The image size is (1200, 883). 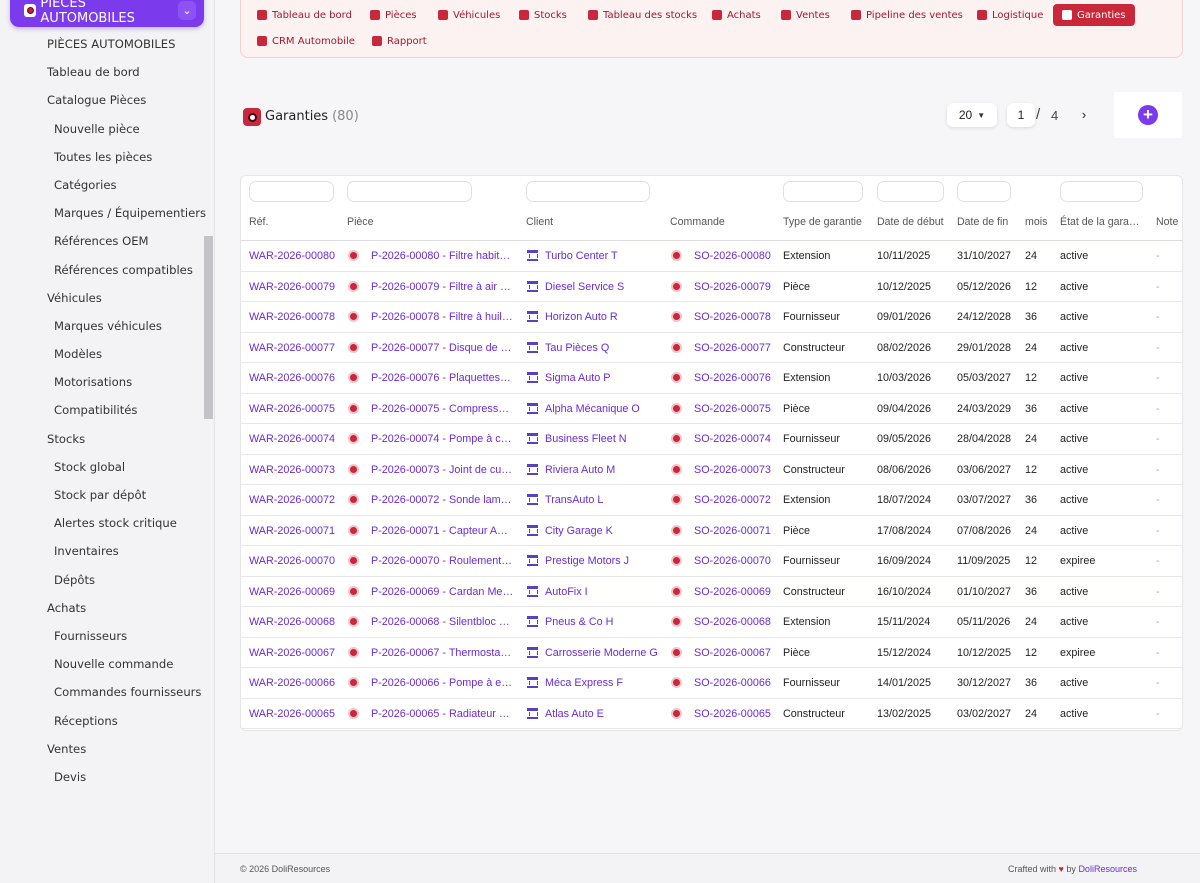 I want to click on topmenu-item-10: CRM Automobile, so click(x=306, y=41).